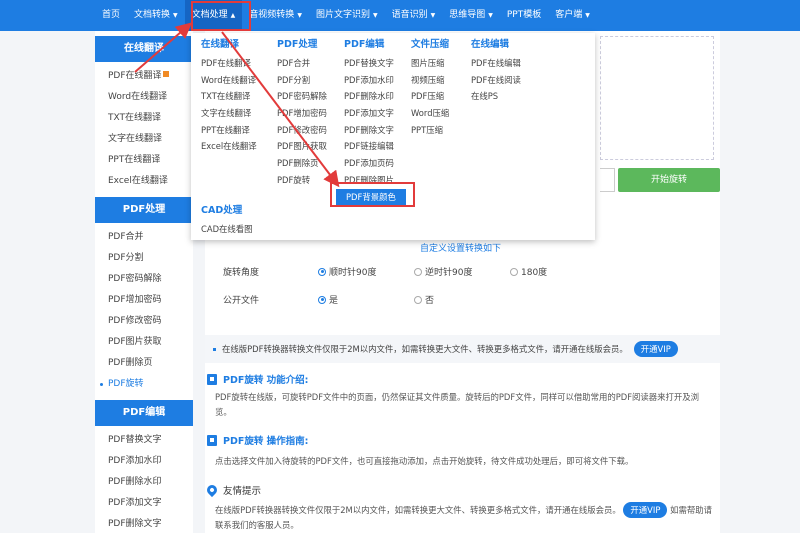 This screenshot has height=533, width=800. What do you see at coordinates (232, 490) in the screenshot?
I see `tips-title: 友情提示` at bounding box center [232, 490].